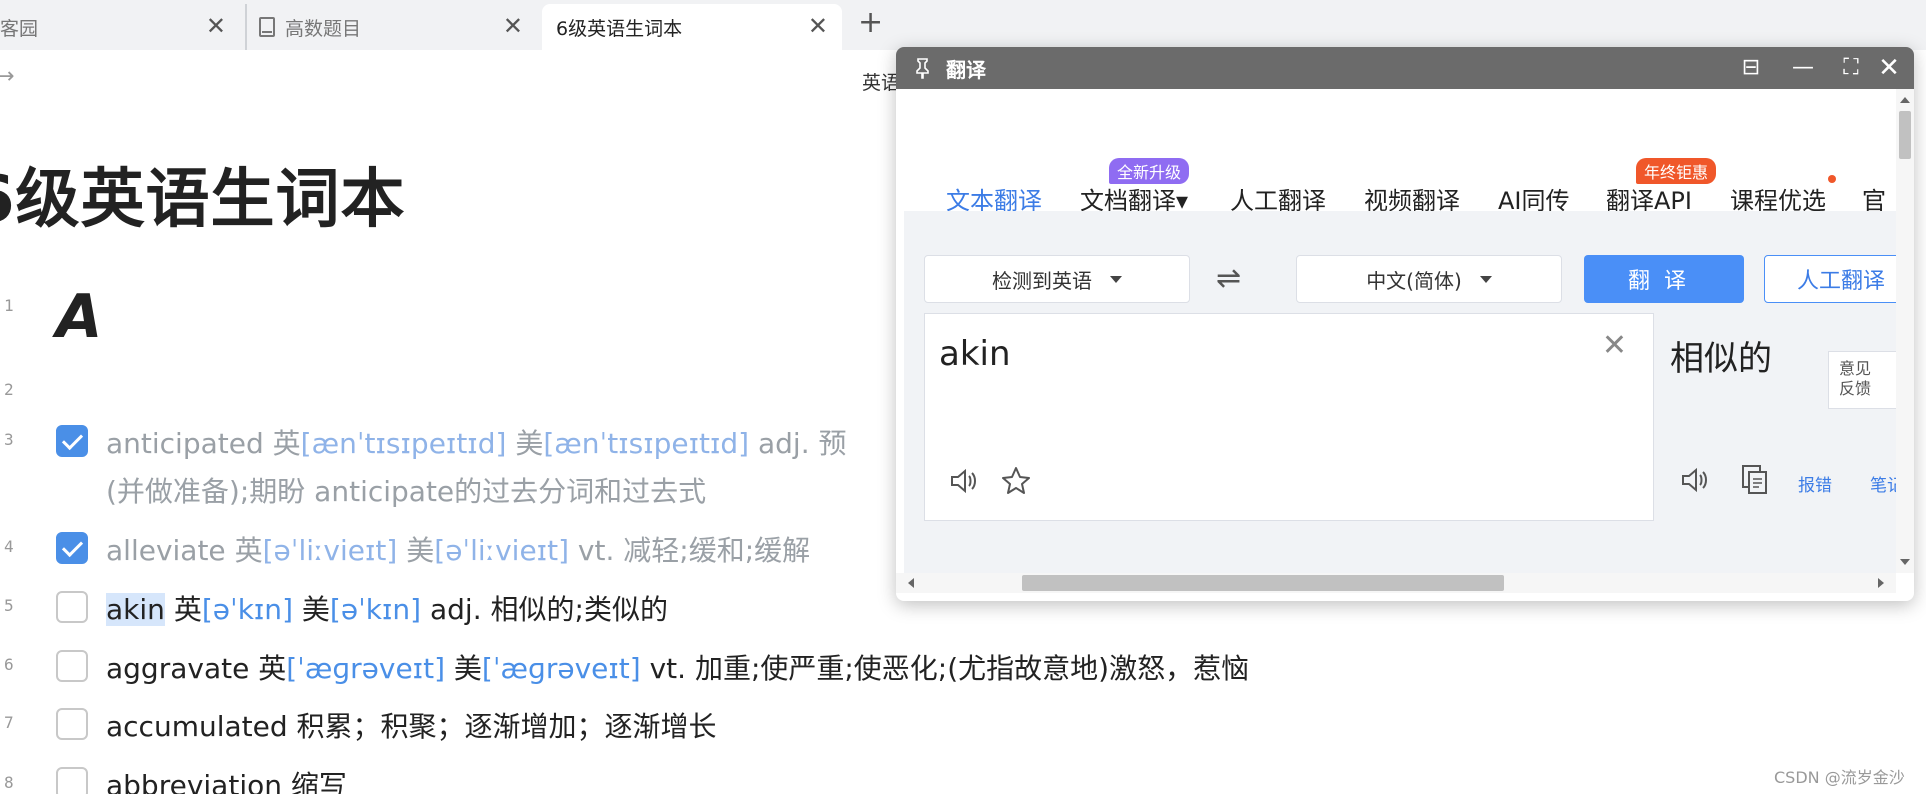 The image size is (1926, 794). I want to click on watermark: CSDN @流岁金沙, so click(1839, 777).